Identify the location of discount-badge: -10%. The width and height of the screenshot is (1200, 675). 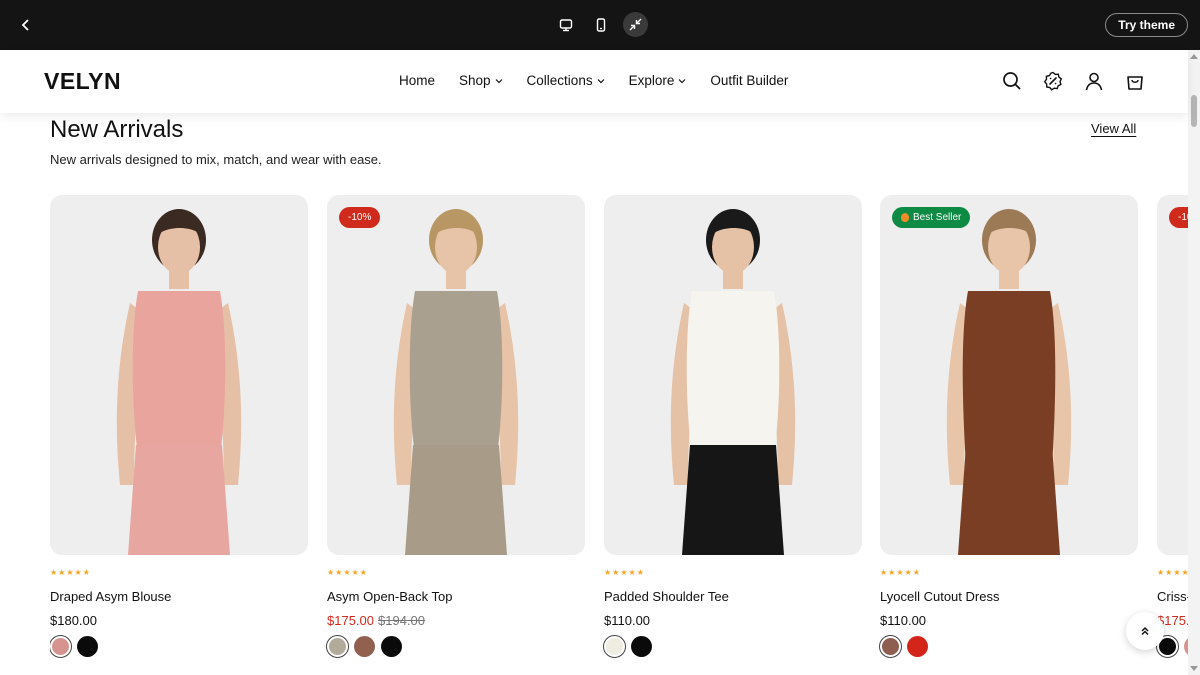
(360, 217).